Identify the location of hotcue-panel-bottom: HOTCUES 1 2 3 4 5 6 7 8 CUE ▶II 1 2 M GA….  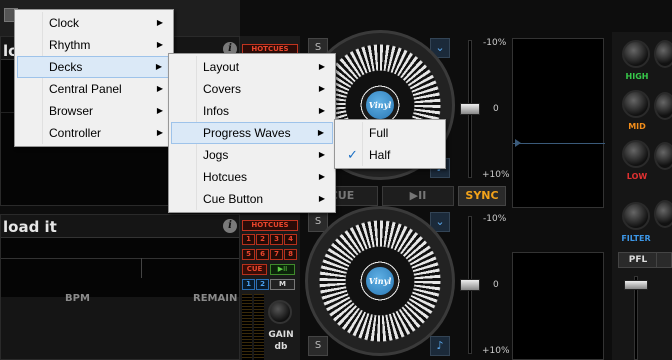
(270, 287).